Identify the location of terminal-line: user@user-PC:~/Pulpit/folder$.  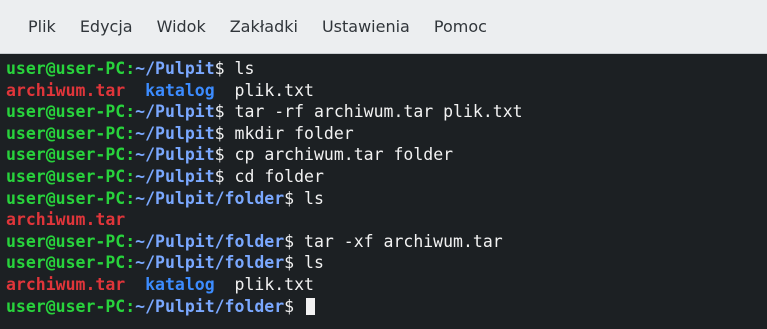
(386, 307).